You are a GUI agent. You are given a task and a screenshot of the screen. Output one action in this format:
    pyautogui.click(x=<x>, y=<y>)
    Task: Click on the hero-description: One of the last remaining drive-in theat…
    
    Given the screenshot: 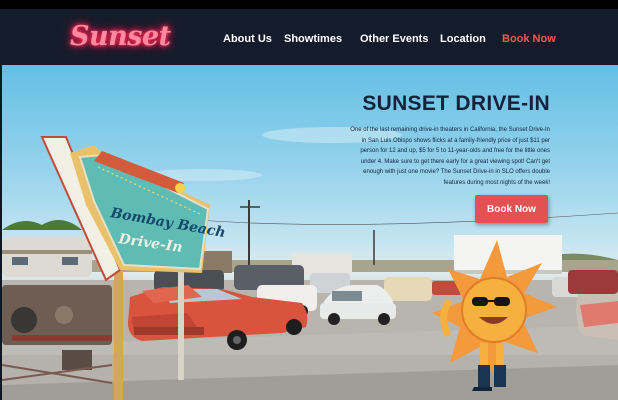 What is the action you would take?
    pyautogui.click(x=450, y=156)
    